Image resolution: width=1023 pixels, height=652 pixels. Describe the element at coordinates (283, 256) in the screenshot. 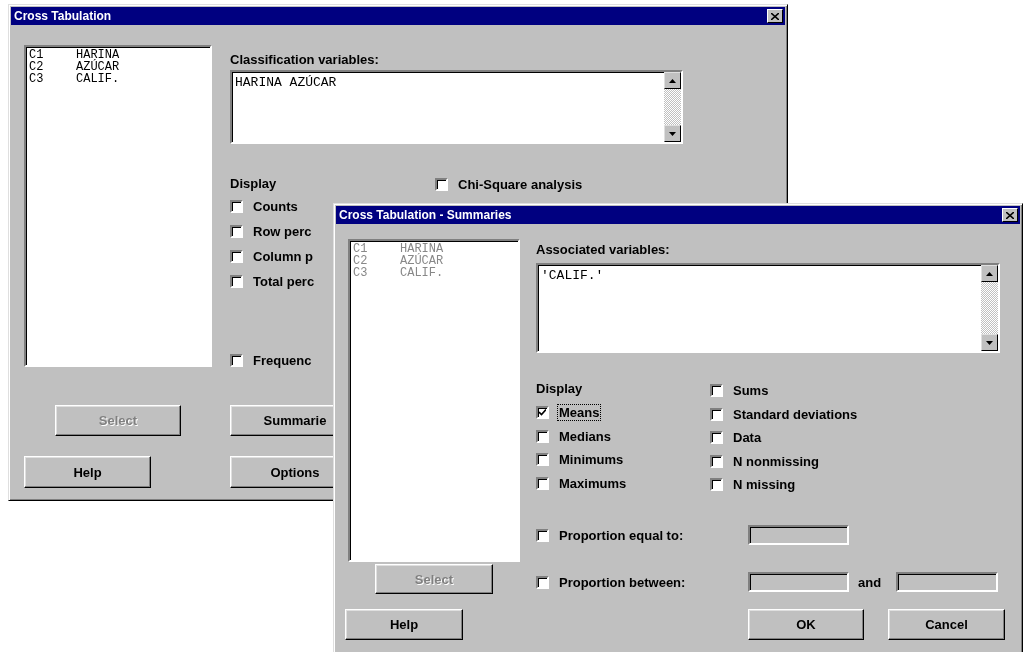

I see `checkbox-label: Column p` at that location.